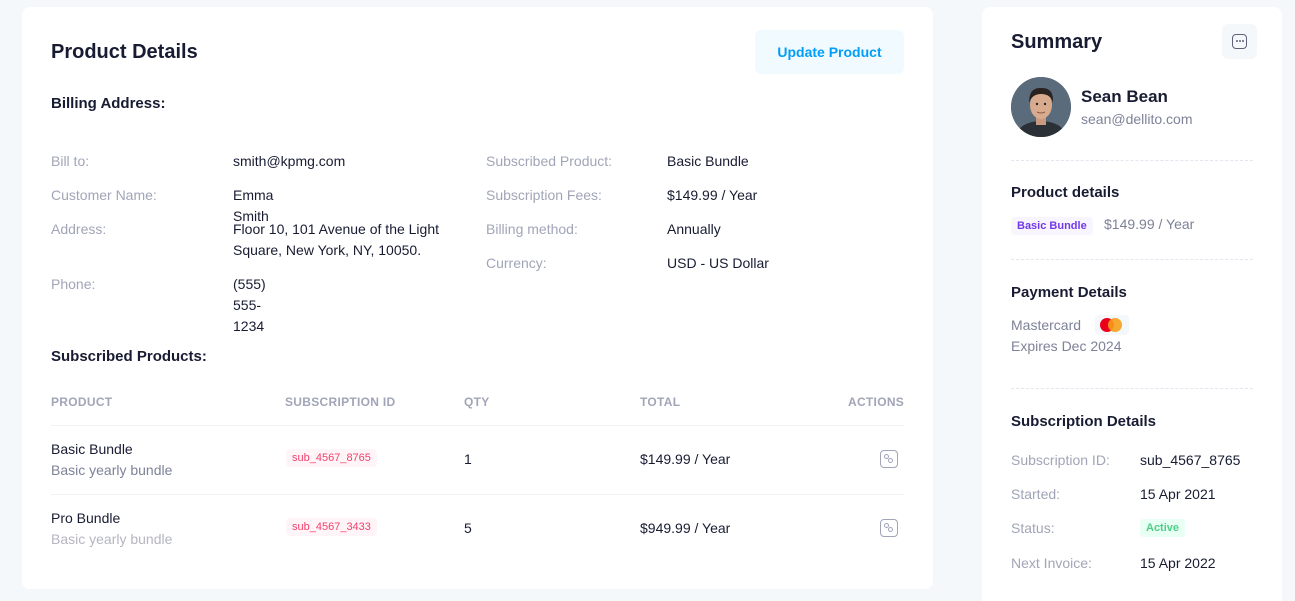 The height and width of the screenshot is (601, 1295). Describe the element at coordinates (82, 402) in the screenshot. I see `column-header-product: PRODUCT` at that location.